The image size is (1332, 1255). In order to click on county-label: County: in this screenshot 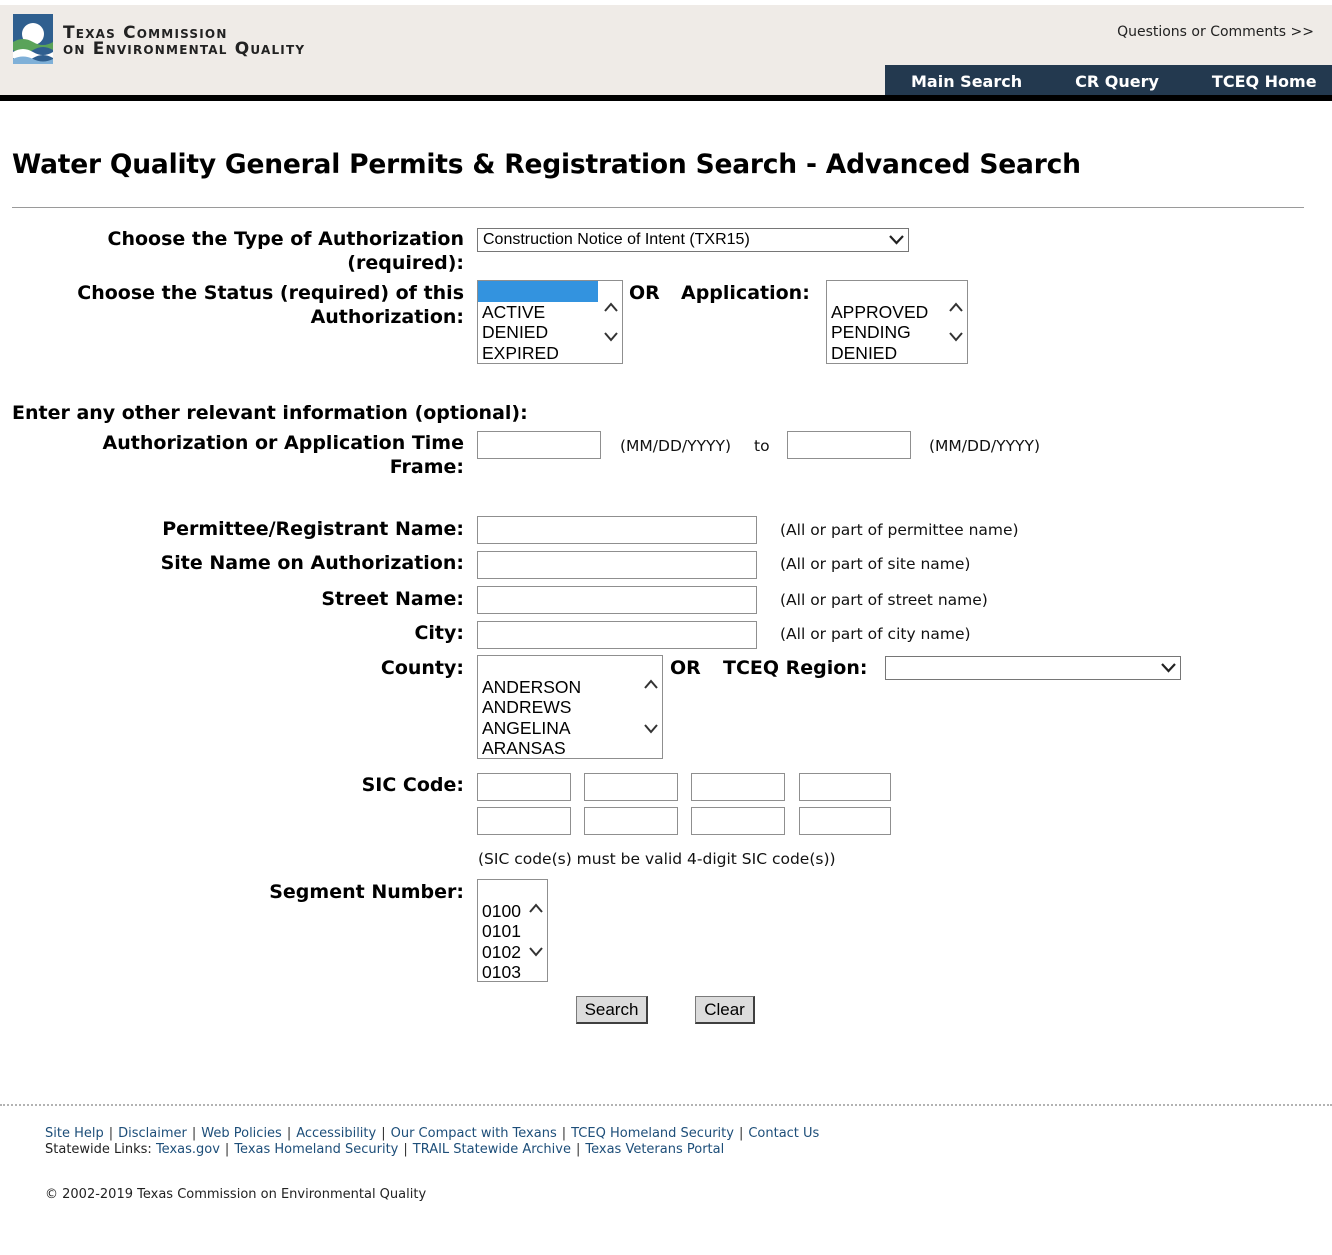, I will do `click(422, 668)`.